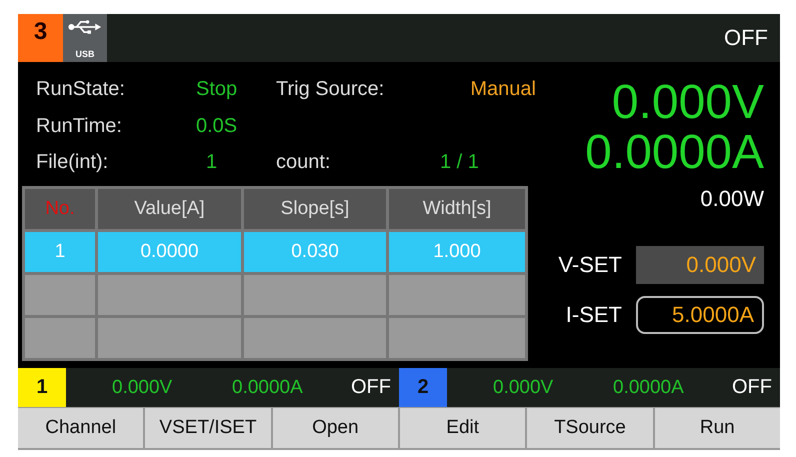 This screenshot has height=457, width=796. Describe the element at coordinates (60, 252) in the screenshot. I see `table-cell: 1` at that location.